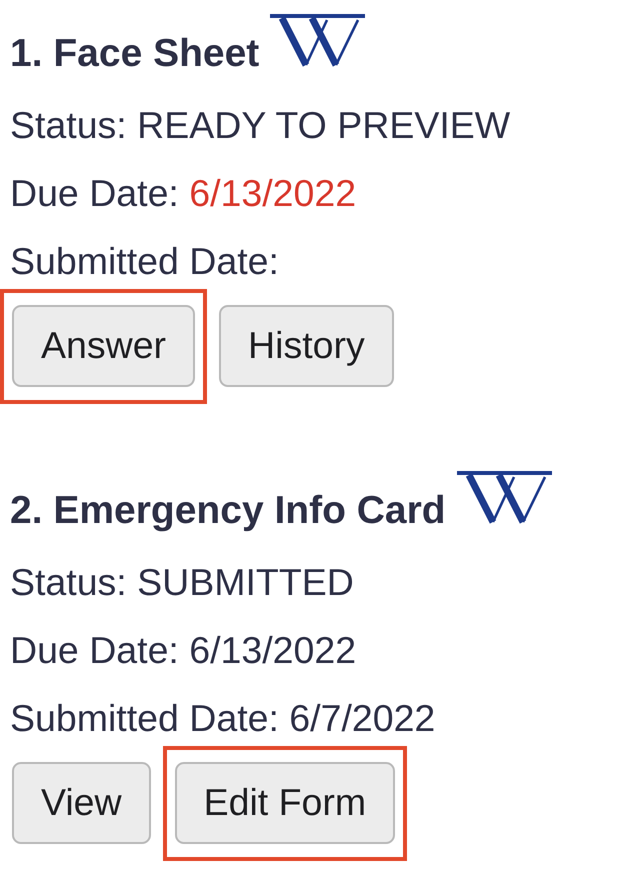 The image size is (633, 885). What do you see at coordinates (223, 718) in the screenshot?
I see `submitted-date-text: Submitted Date: 6/7/2022` at bounding box center [223, 718].